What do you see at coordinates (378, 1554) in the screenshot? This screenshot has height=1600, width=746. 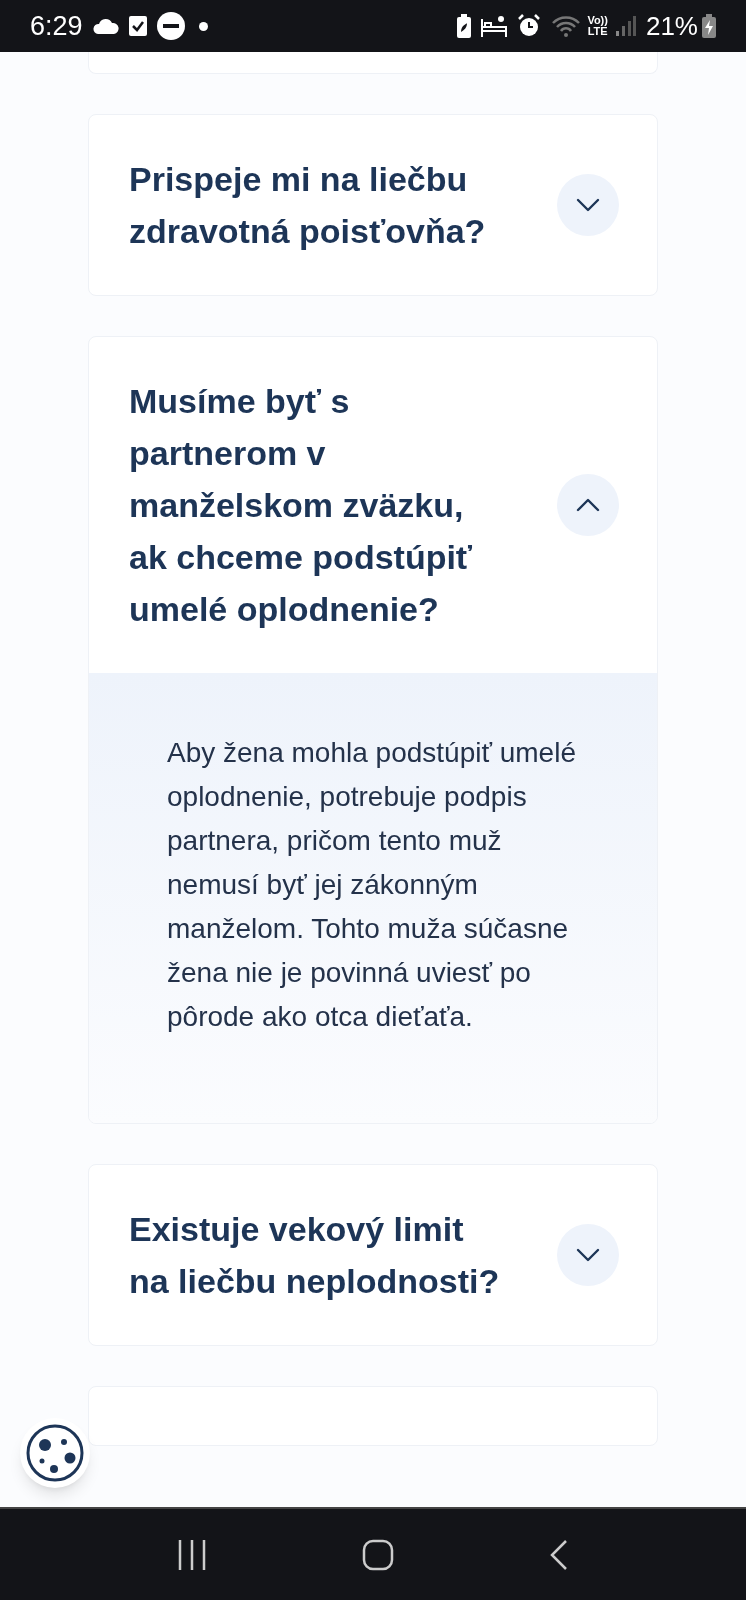 I see `home-icon` at bounding box center [378, 1554].